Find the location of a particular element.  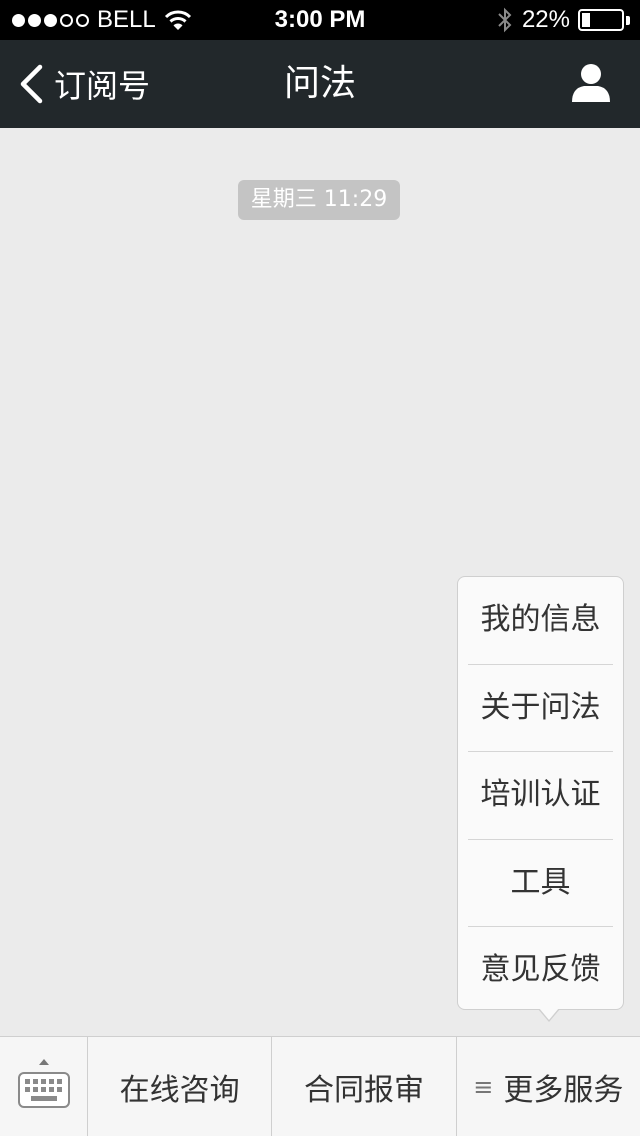

popup-item-my-info: 我的信息 is located at coordinates (540, 621).